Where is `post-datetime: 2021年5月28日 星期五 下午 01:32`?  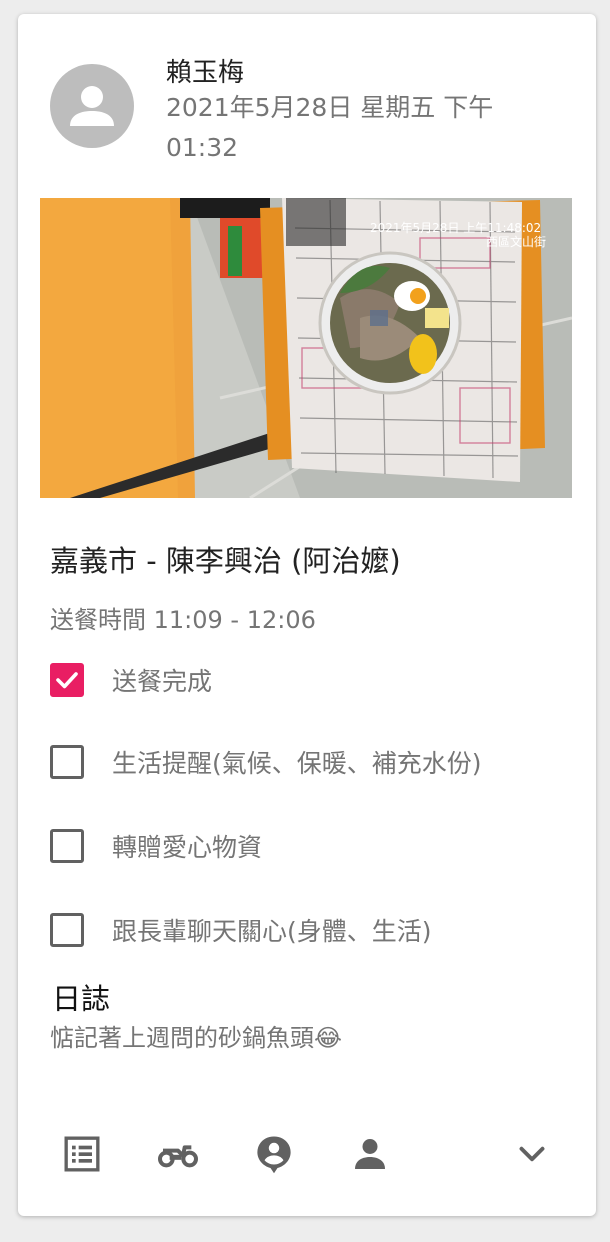 post-datetime: 2021年5月28日 星期五 下午 01:32 is located at coordinates (330, 127).